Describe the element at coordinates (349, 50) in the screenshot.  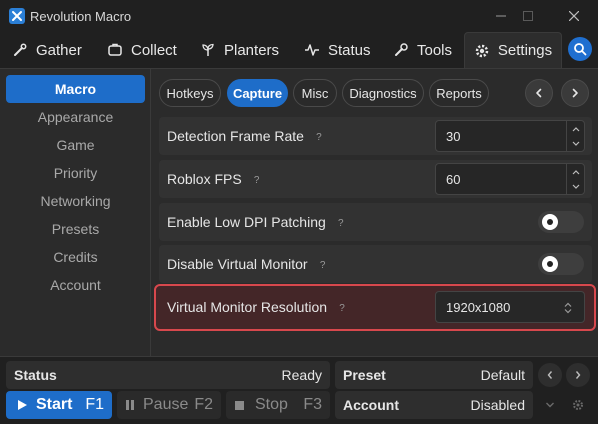
I see `tab-status-label: Status` at that location.